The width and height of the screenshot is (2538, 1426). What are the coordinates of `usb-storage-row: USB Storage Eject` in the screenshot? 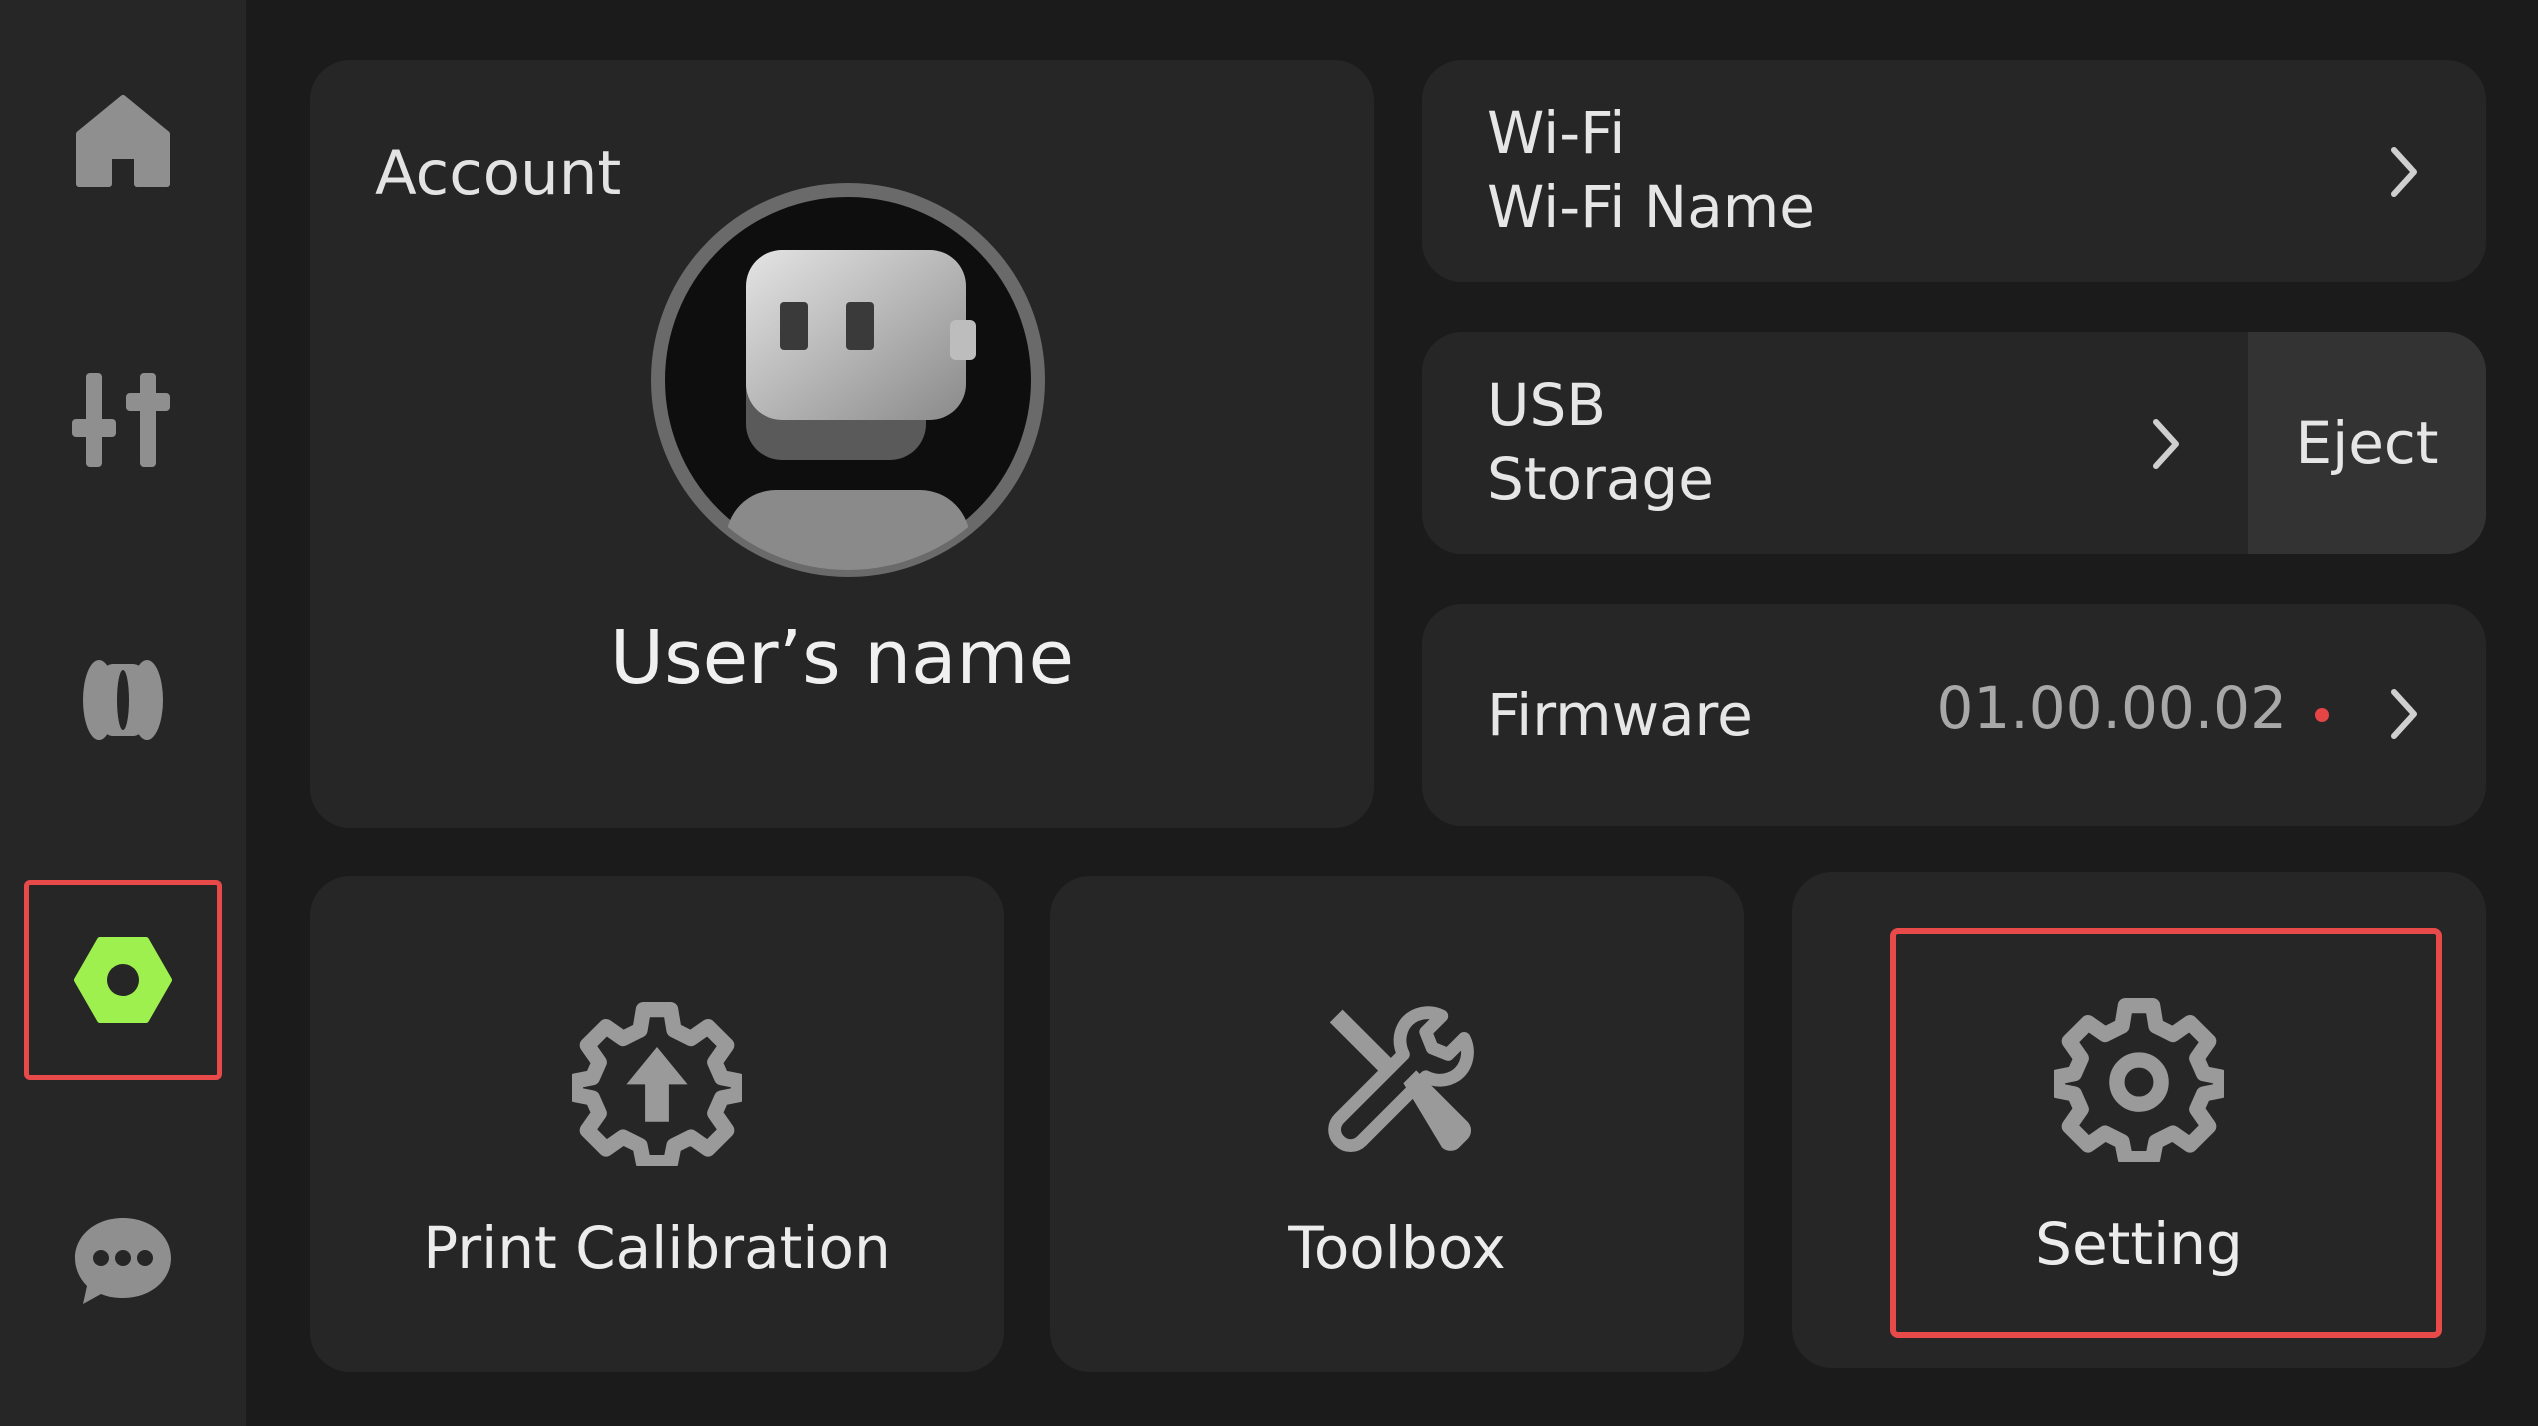 It's located at (1954, 443).